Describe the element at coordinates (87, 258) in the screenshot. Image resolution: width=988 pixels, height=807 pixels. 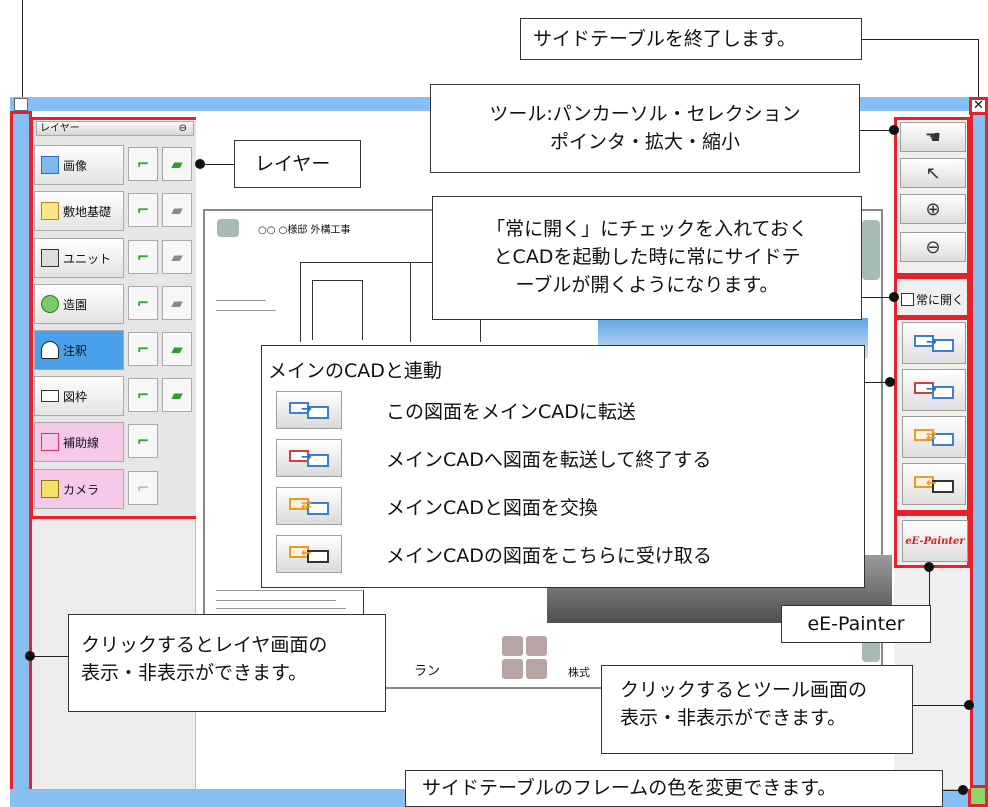
I see `layer-label: ユニット` at that location.